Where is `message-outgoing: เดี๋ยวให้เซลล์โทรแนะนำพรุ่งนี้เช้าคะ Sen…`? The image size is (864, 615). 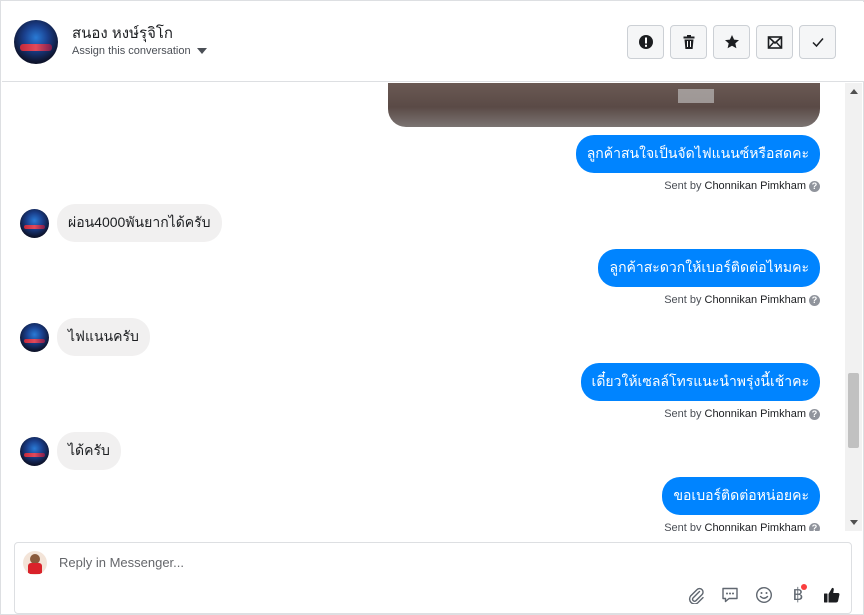 message-outgoing: เดี๋ยวให้เซลล์โทรแนะนำพรุ่งนี้เช้าคะ Sen… is located at coordinates (700, 391).